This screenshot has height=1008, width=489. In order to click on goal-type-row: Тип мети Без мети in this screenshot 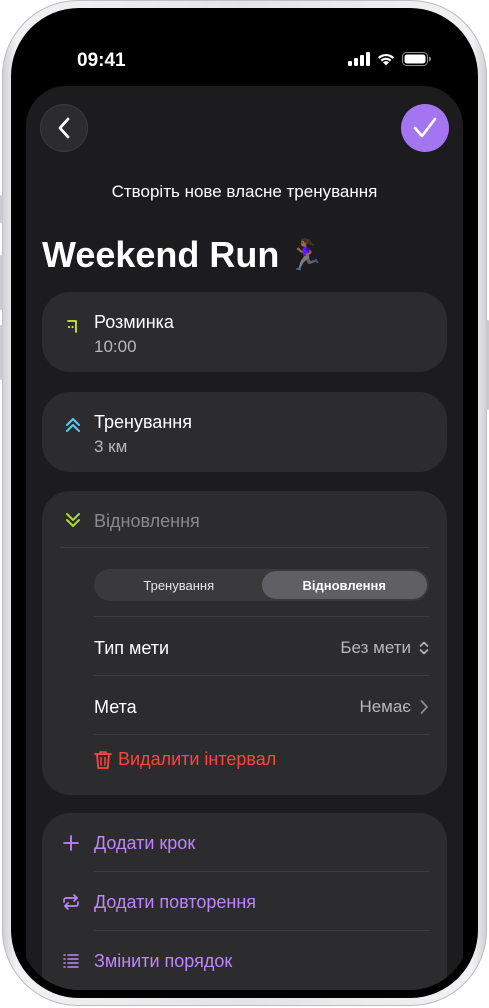, I will do `click(261, 648)`.